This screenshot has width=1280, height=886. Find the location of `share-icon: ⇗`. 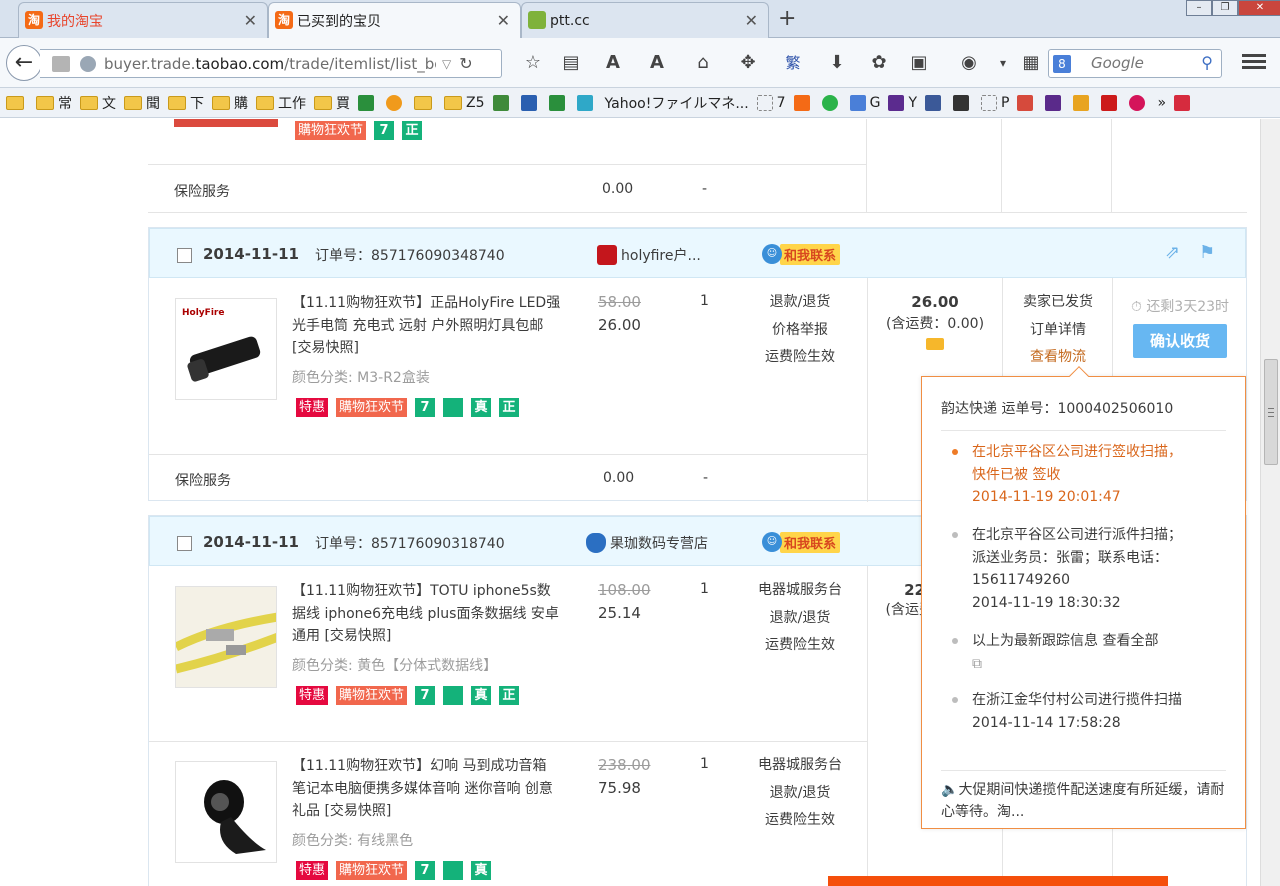

share-icon: ⇗ is located at coordinates (1175, 253).